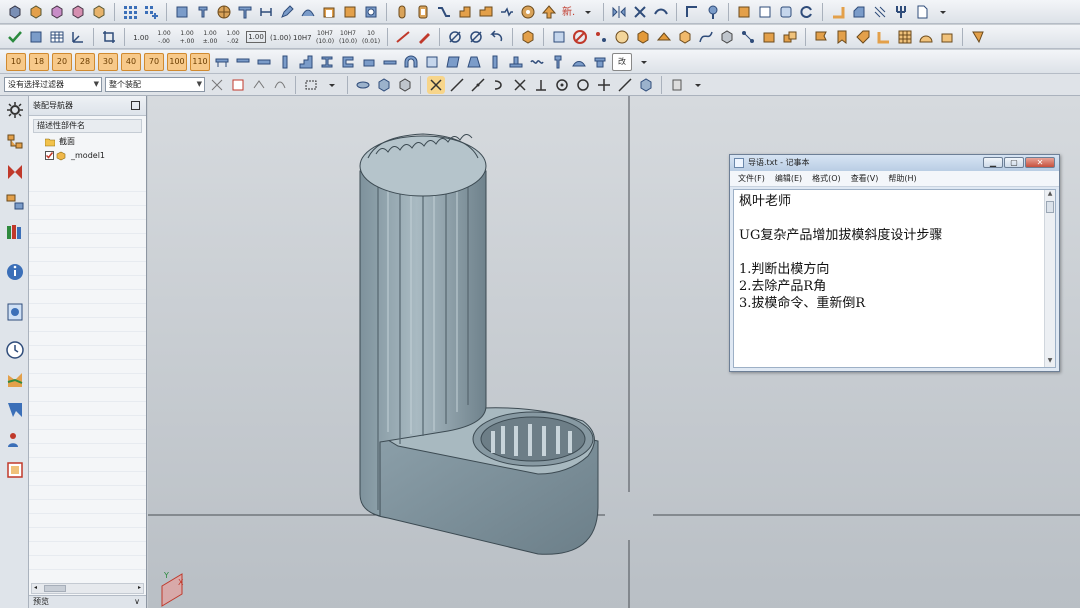  I want to click on chevron-down-icon: ∨, so click(137, 602).